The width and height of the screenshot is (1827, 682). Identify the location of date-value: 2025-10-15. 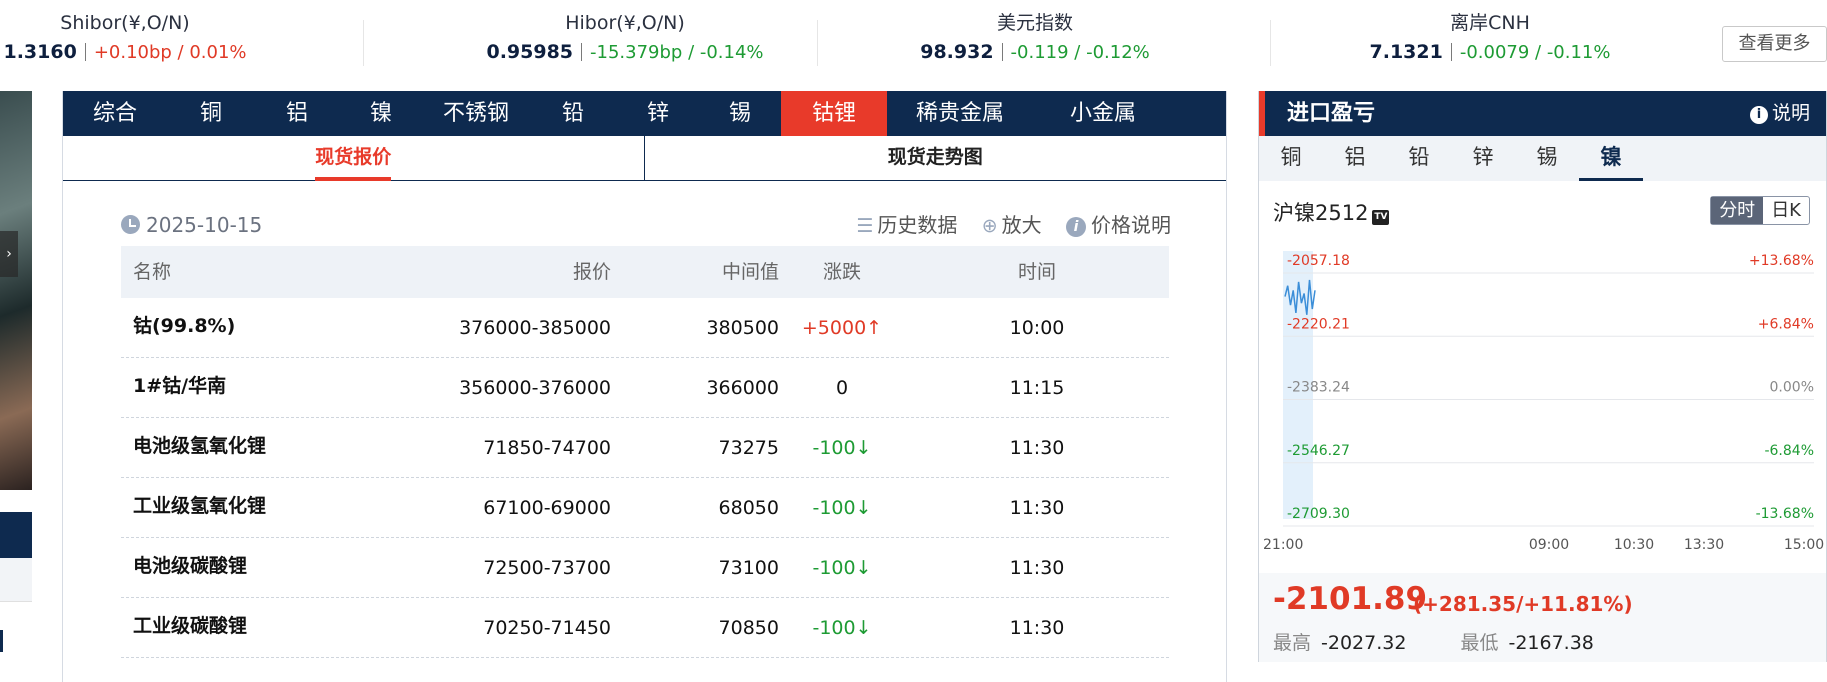
(204, 225).